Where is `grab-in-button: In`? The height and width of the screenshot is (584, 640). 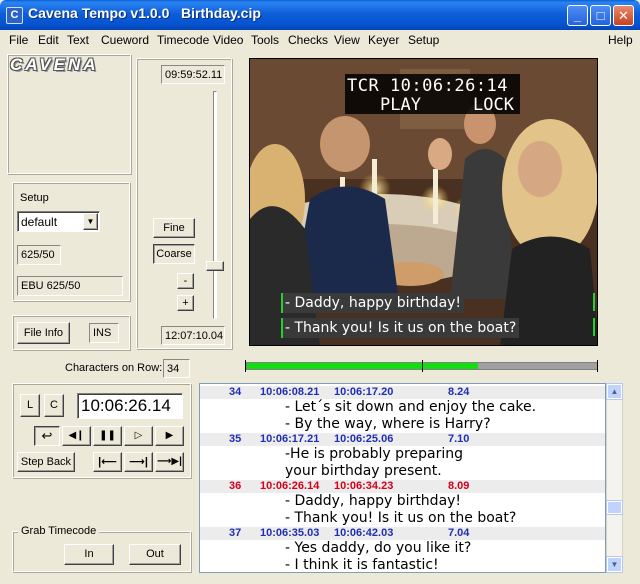
grab-in-button: In is located at coordinates (89, 554).